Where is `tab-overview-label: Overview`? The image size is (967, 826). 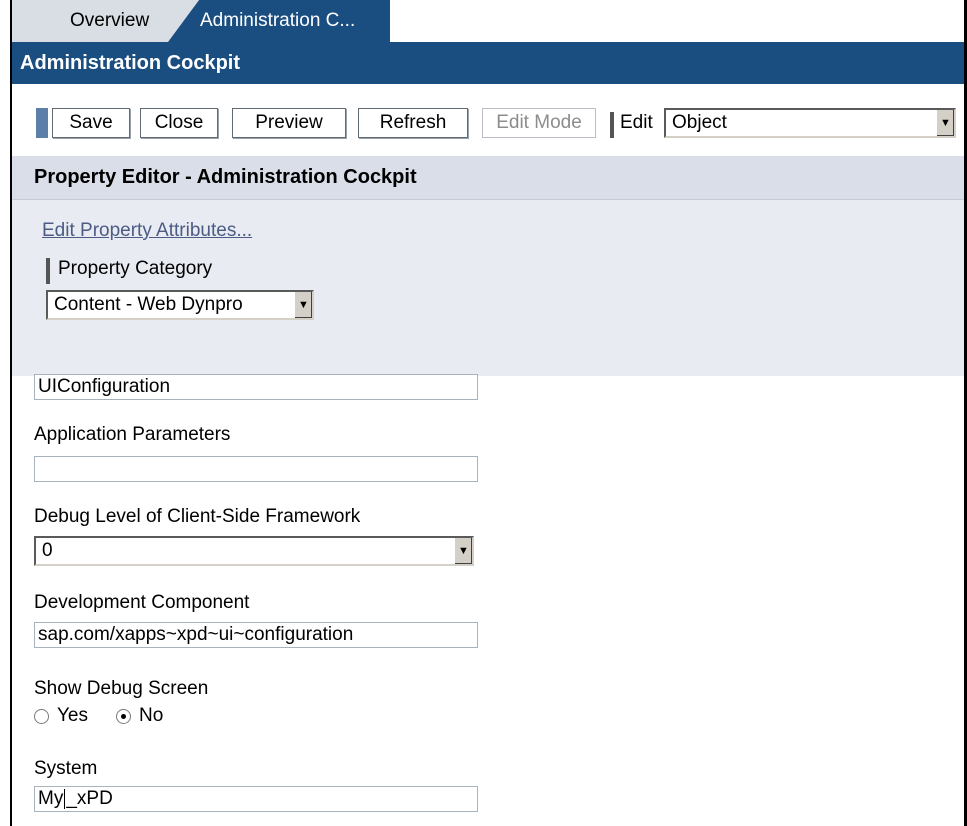 tab-overview-label: Overview is located at coordinates (110, 20).